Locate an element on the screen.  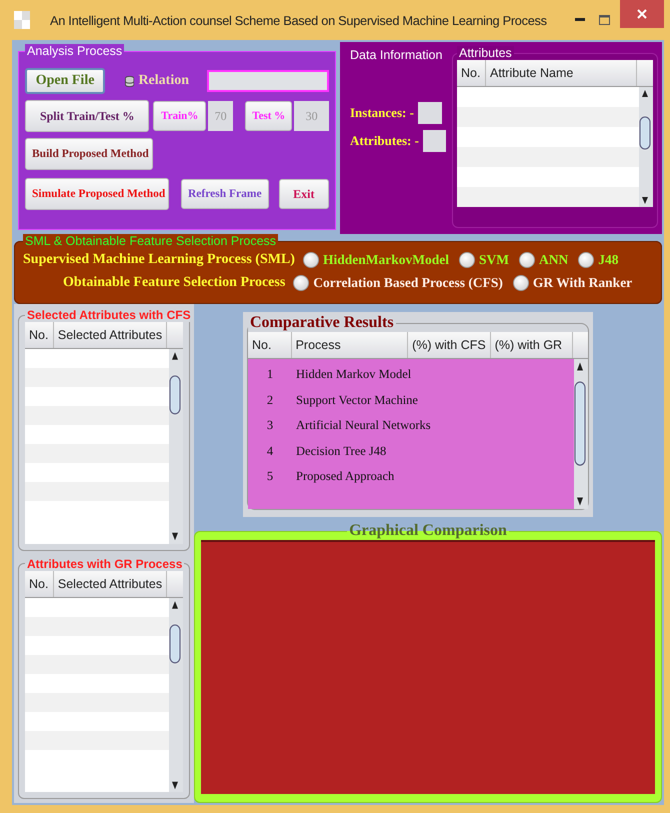
split-button: Split Train/Test % is located at coordinates (87, 116).